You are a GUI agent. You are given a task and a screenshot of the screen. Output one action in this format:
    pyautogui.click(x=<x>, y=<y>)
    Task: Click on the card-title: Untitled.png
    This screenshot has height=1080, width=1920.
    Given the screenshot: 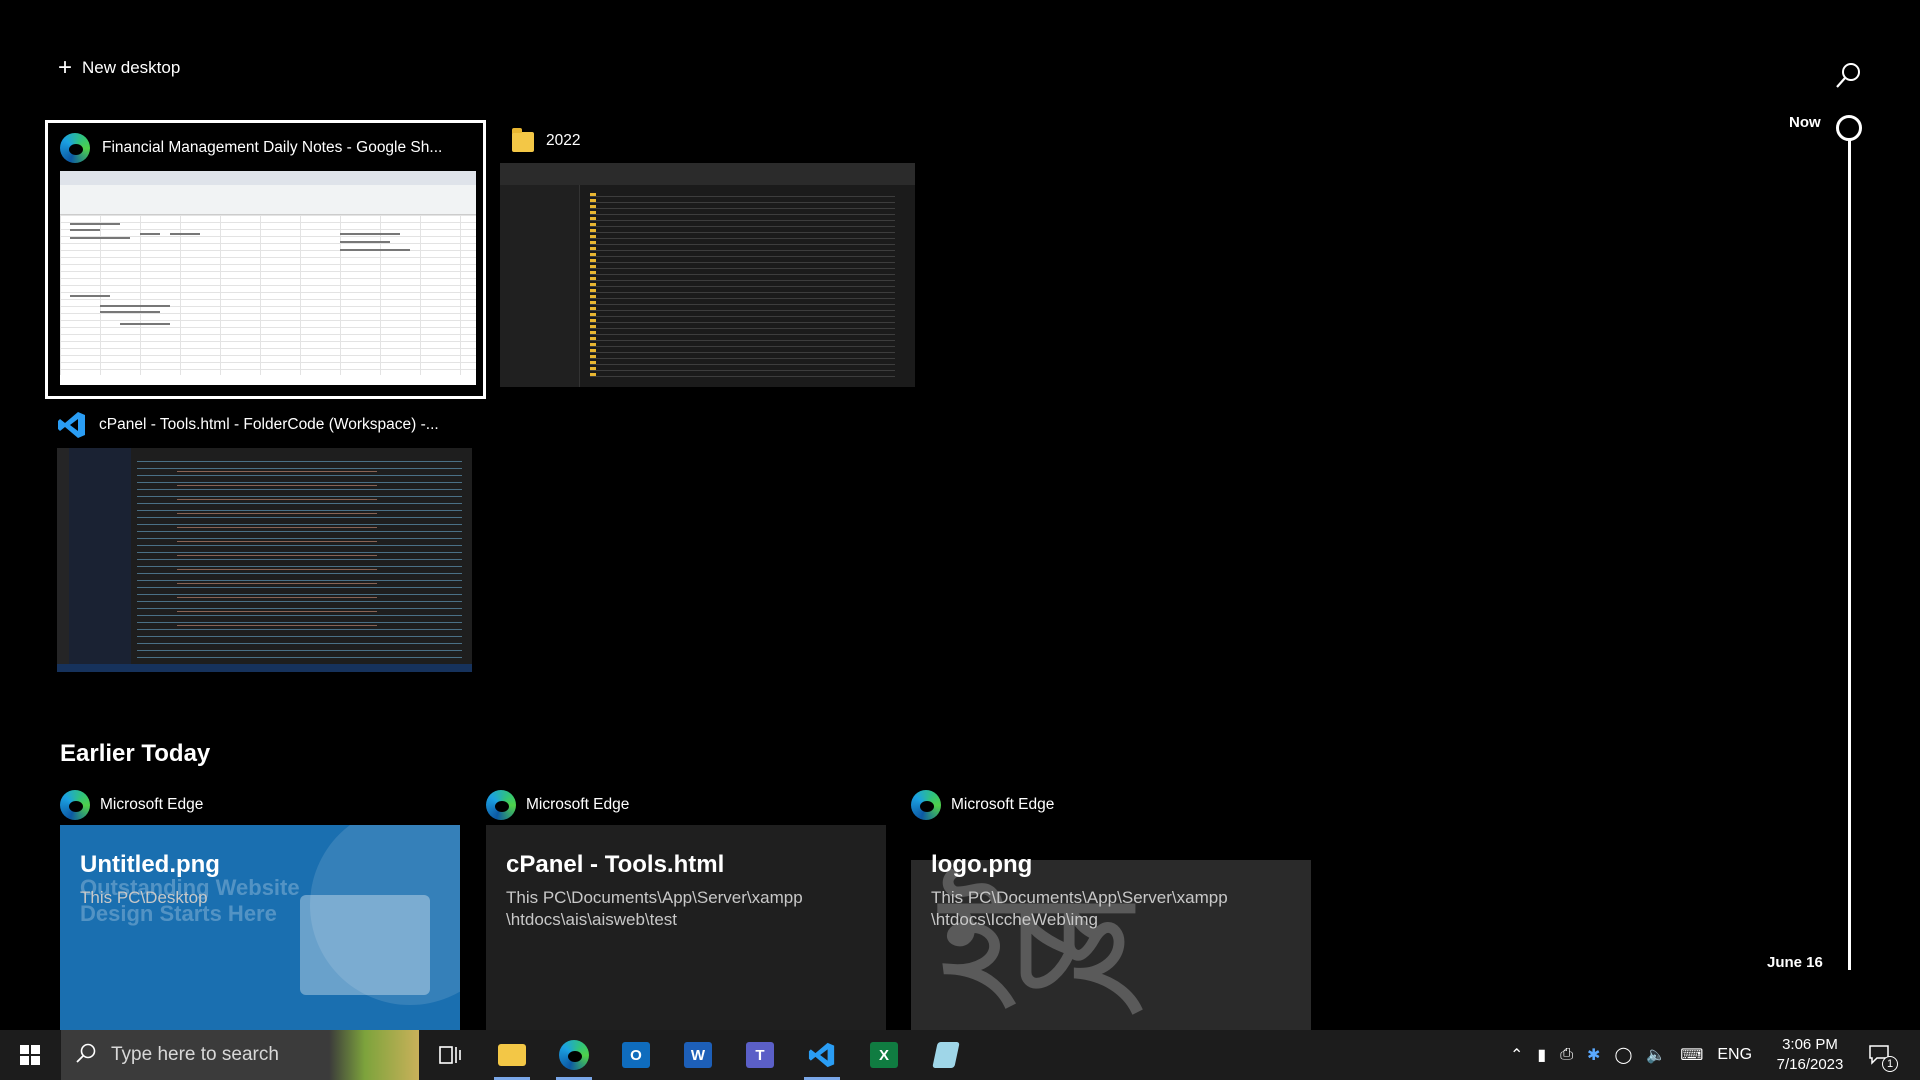 What is the action you would take?
    pyautogui.click(x=150, y=864)
    